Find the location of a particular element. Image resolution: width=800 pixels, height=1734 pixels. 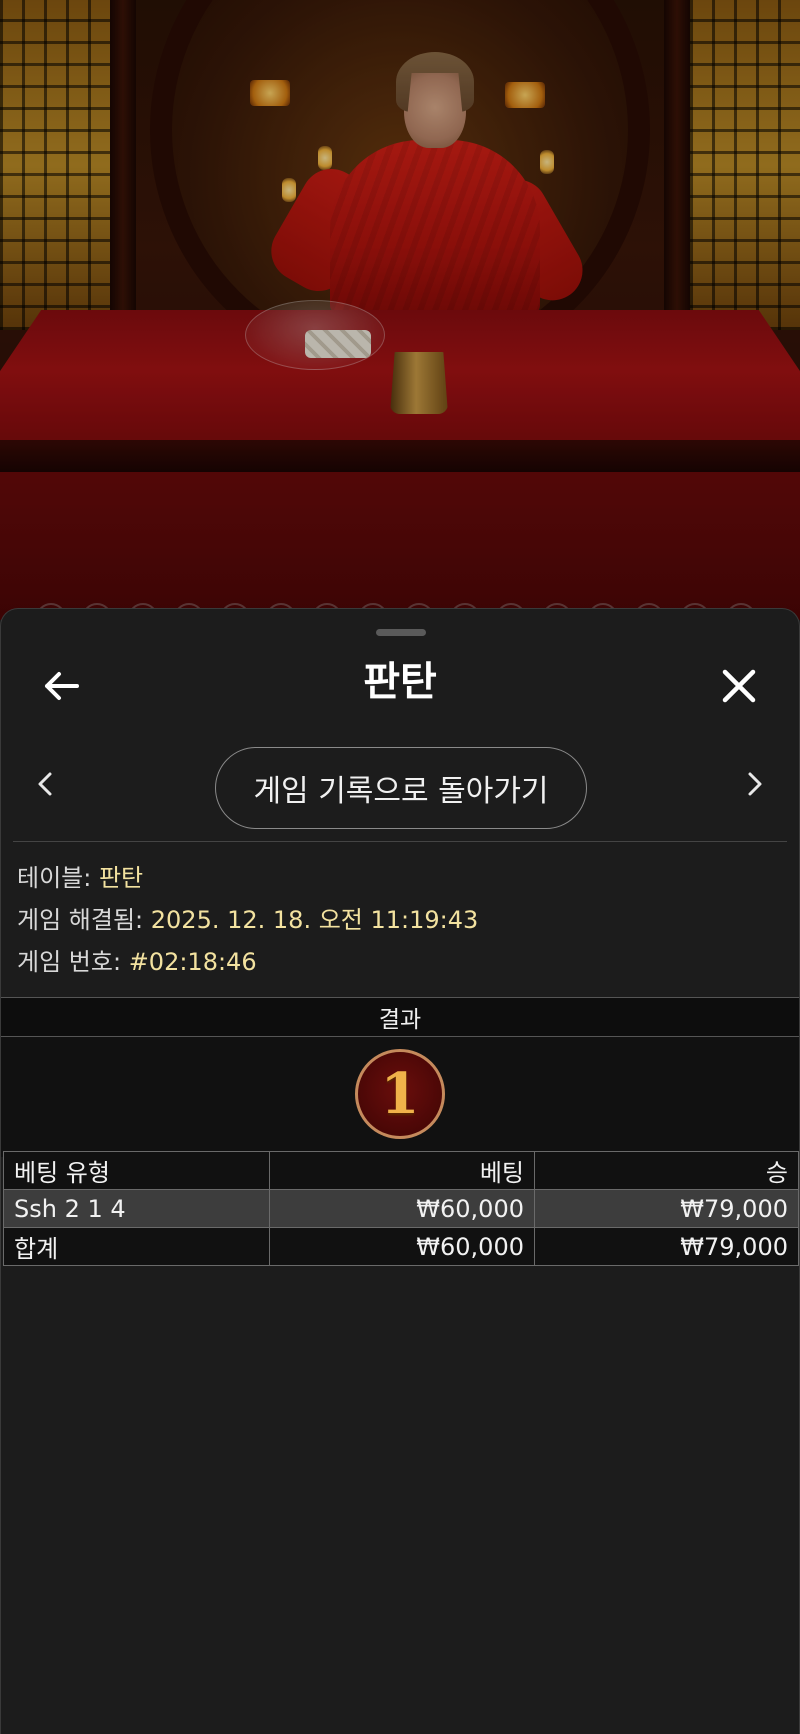

close-button is located at coordinates (739, 686).